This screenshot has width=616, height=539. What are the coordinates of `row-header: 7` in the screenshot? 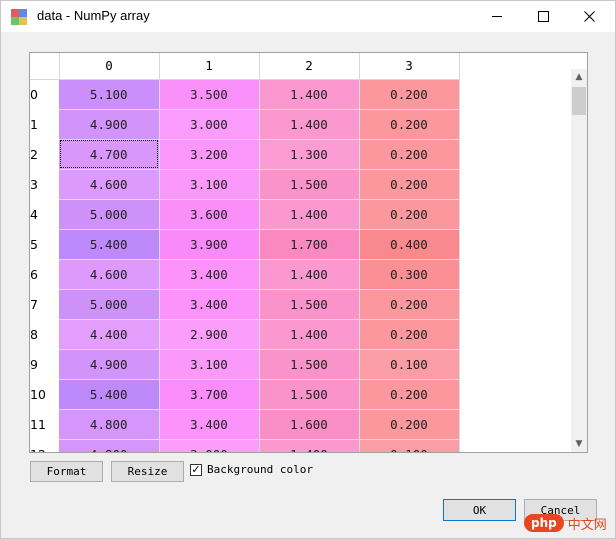 It's located at (44, 304).